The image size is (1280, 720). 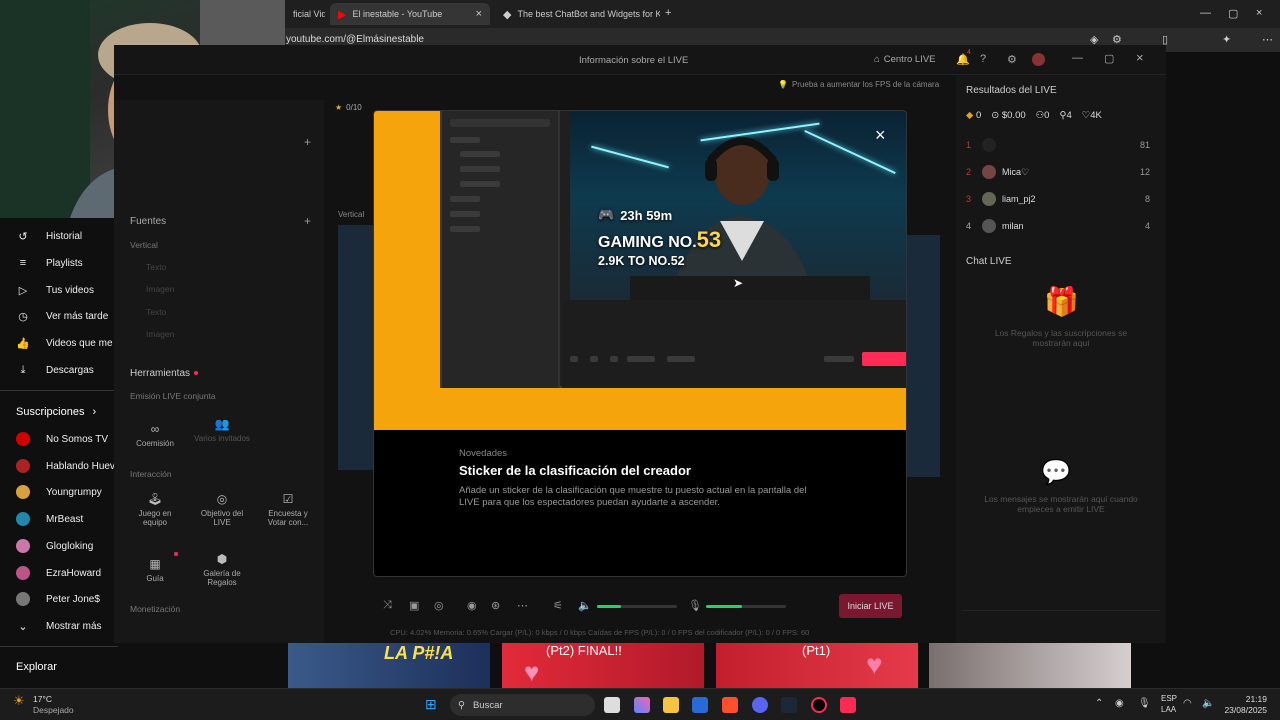 What do you see at coordinates (746, 606) in the screenshot?
I see `mic-slider` at bounding box center [746, 606].